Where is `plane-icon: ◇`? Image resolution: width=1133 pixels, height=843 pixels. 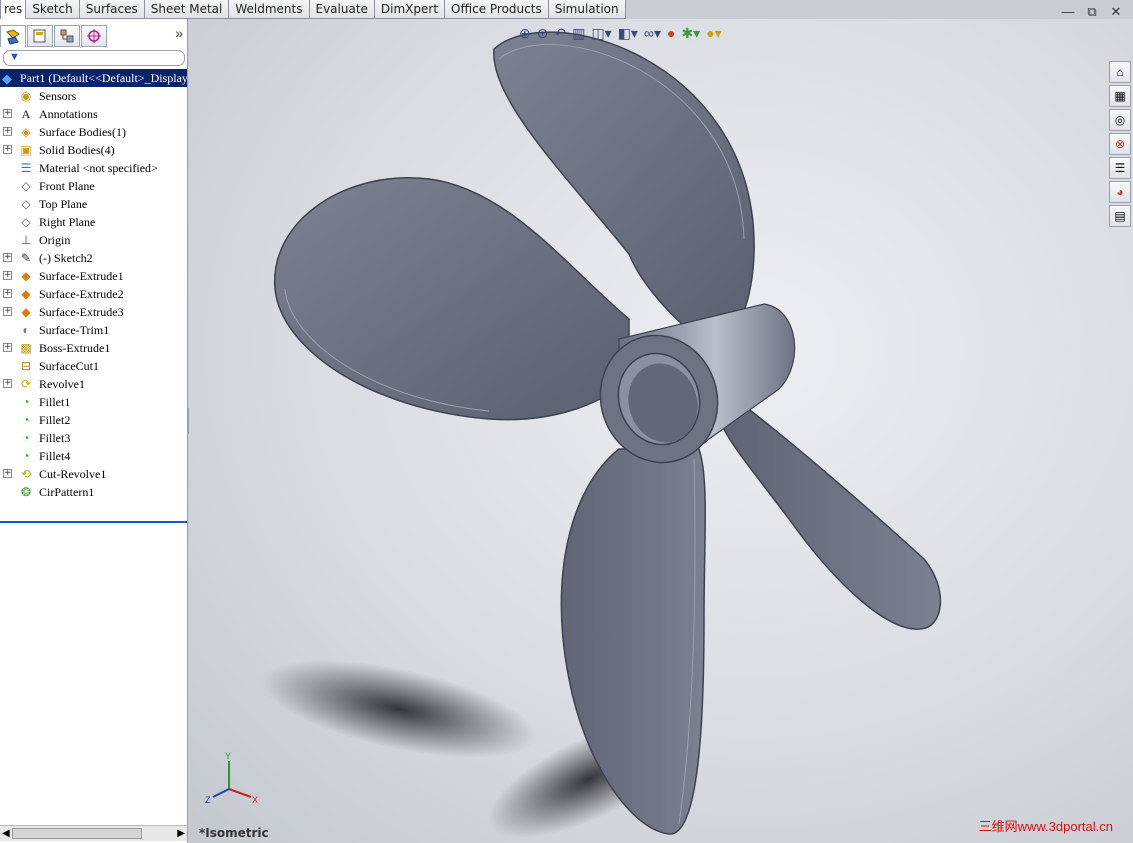 plane-icon: ◇ is located at coordinates (26, 222).